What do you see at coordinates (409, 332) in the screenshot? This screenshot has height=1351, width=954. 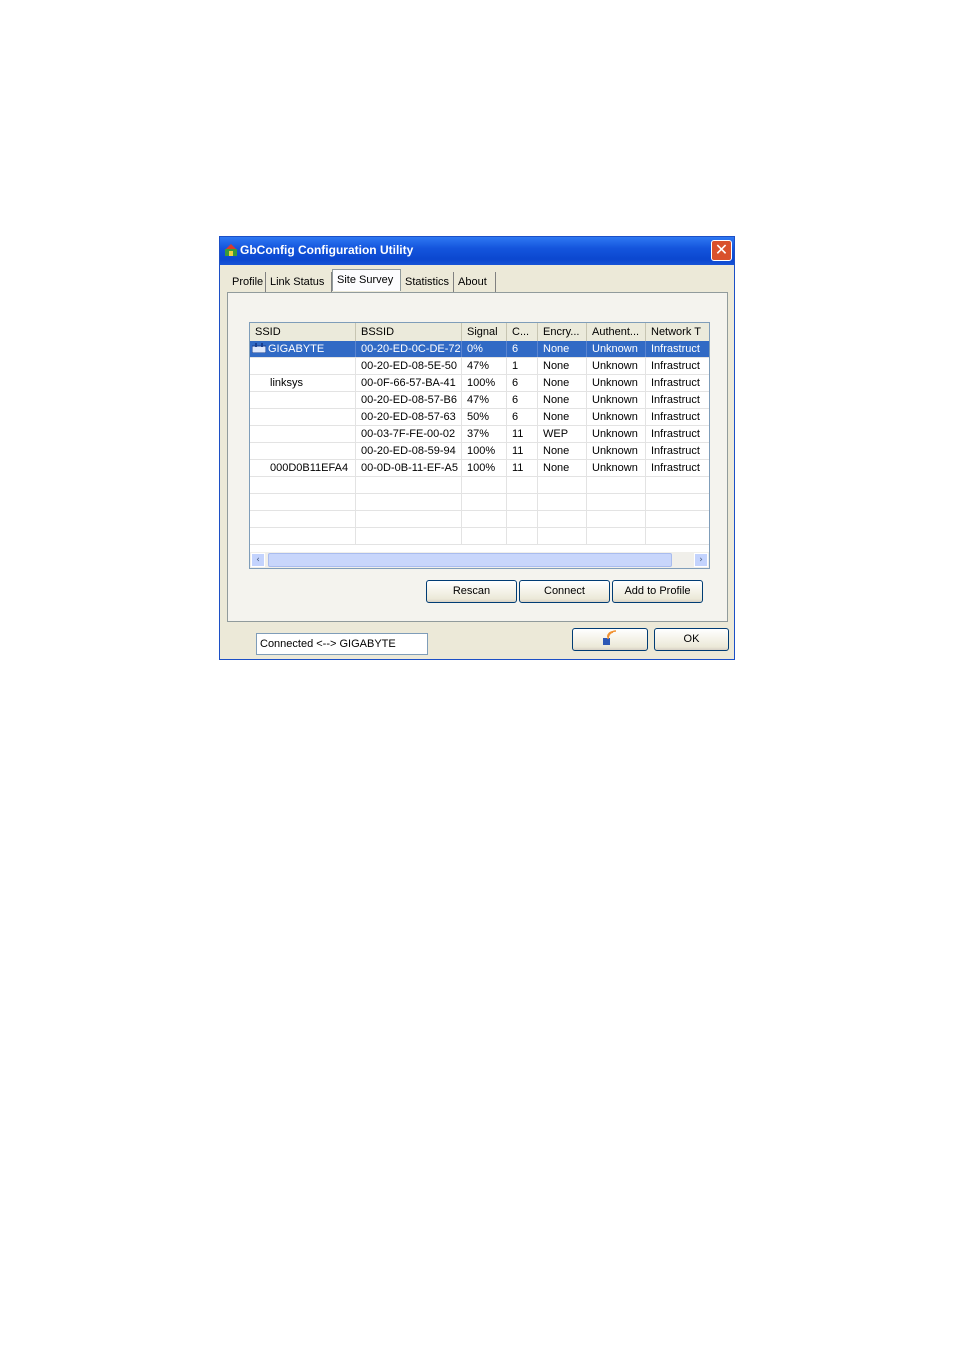 I see `column-header-bssid: BSSID` at bounding box center [409, 332].